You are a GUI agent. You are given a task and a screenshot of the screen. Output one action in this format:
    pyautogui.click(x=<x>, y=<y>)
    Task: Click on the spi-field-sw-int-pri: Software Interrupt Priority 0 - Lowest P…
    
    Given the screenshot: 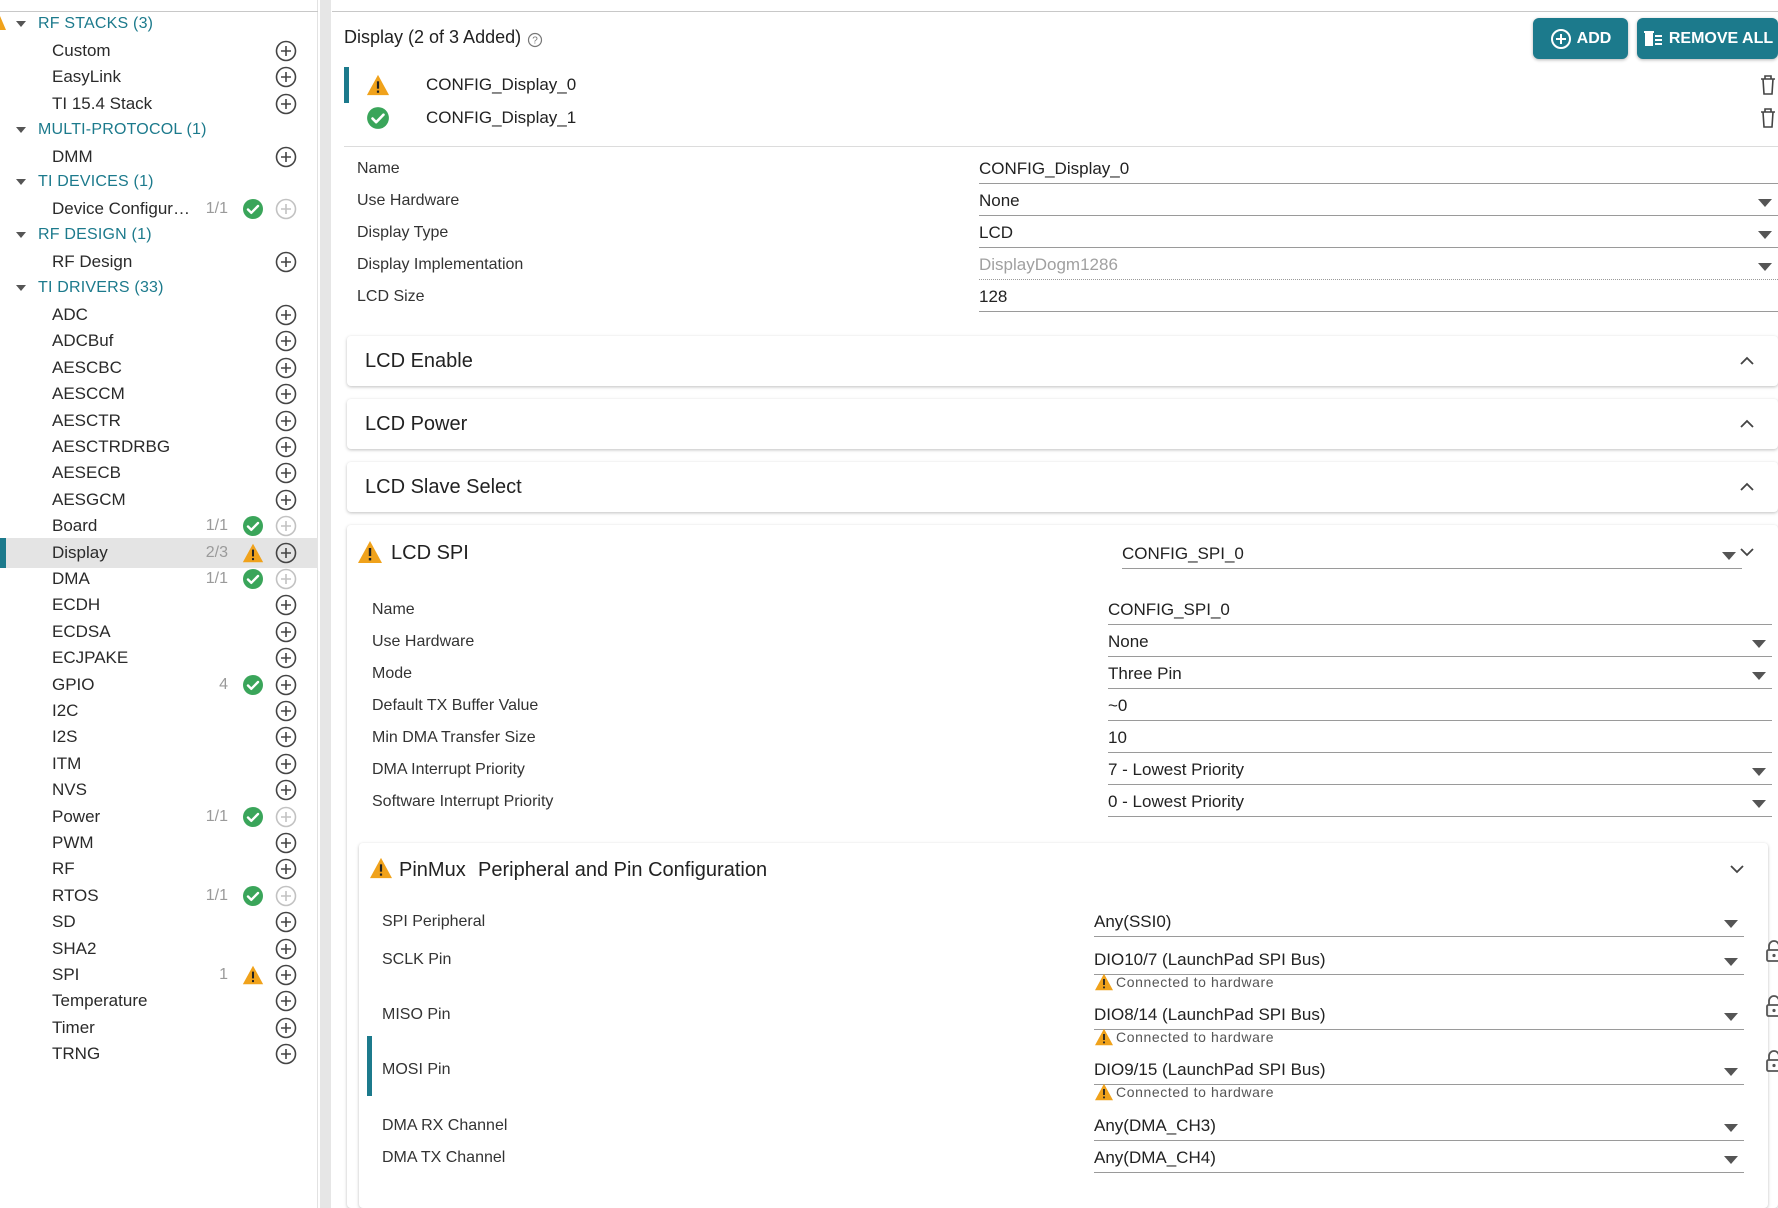 What is the action you would take?
    pyautogui.click(x=1062, y=802)
    